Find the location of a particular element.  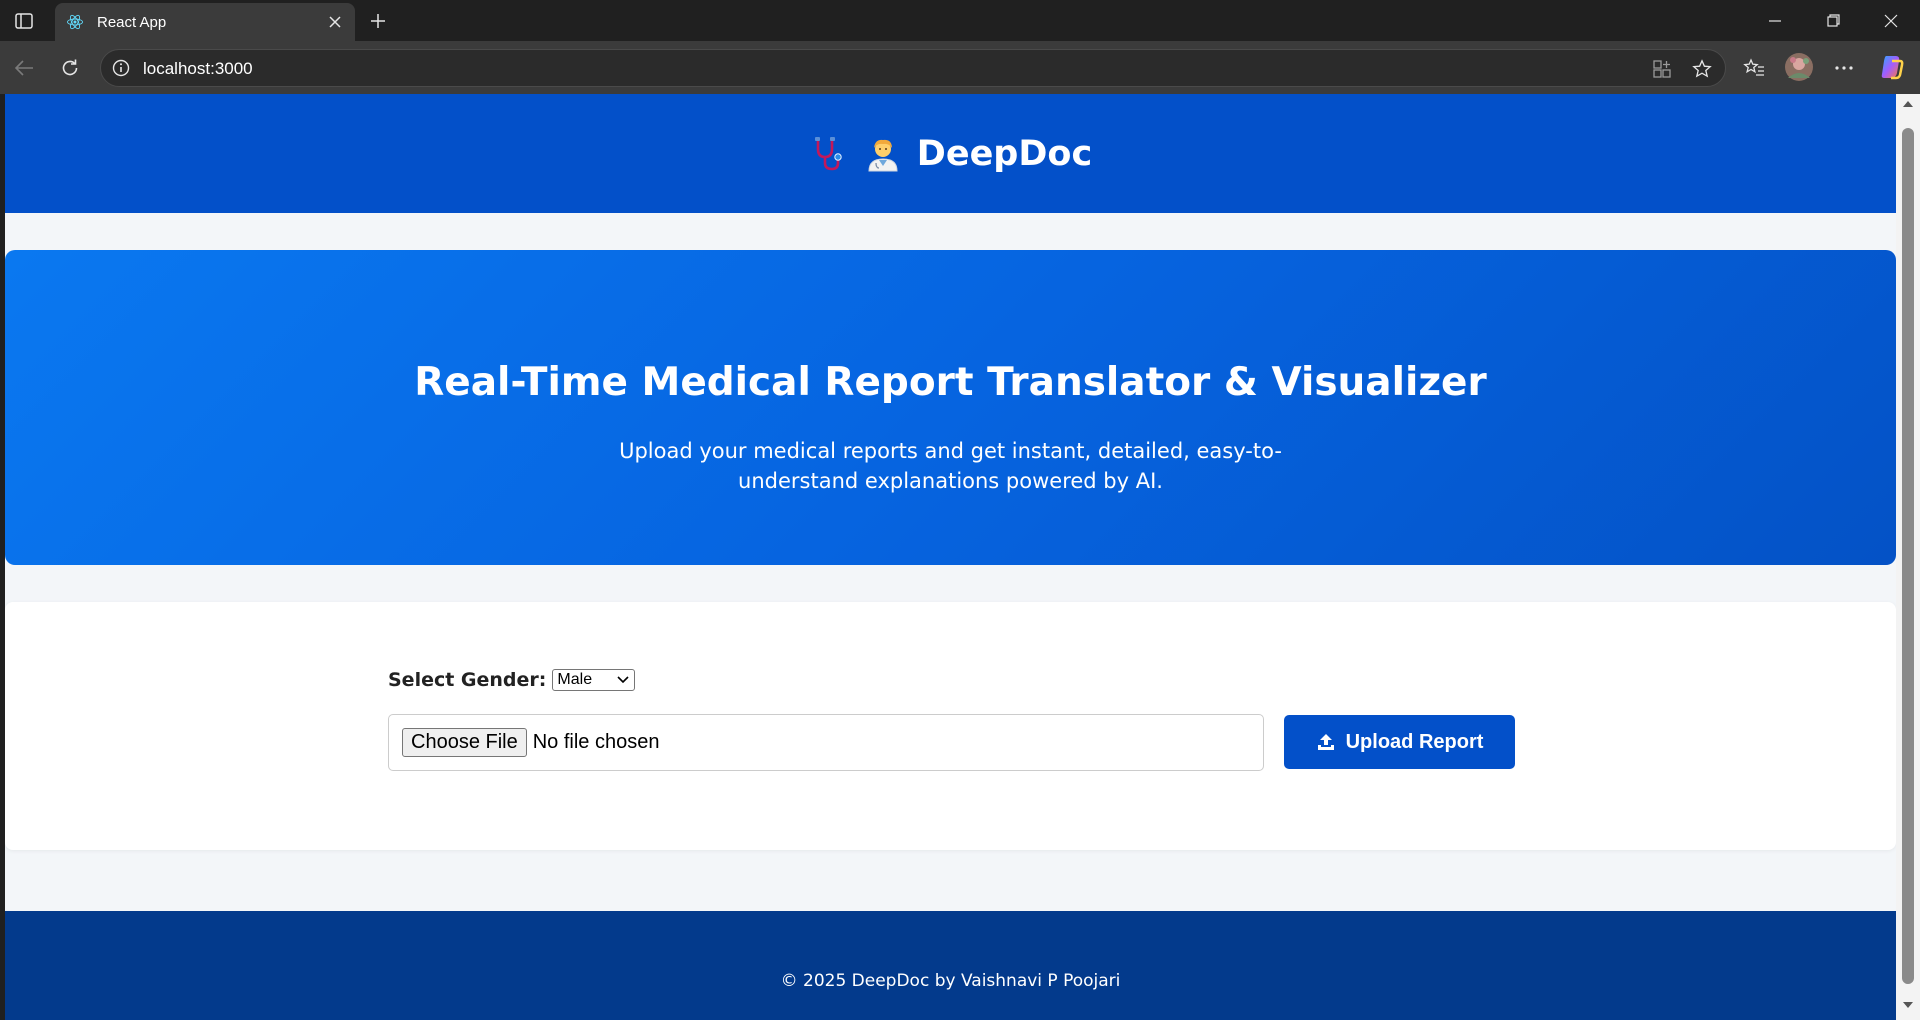

new-tab-icon is located at coordinates (378, 21).